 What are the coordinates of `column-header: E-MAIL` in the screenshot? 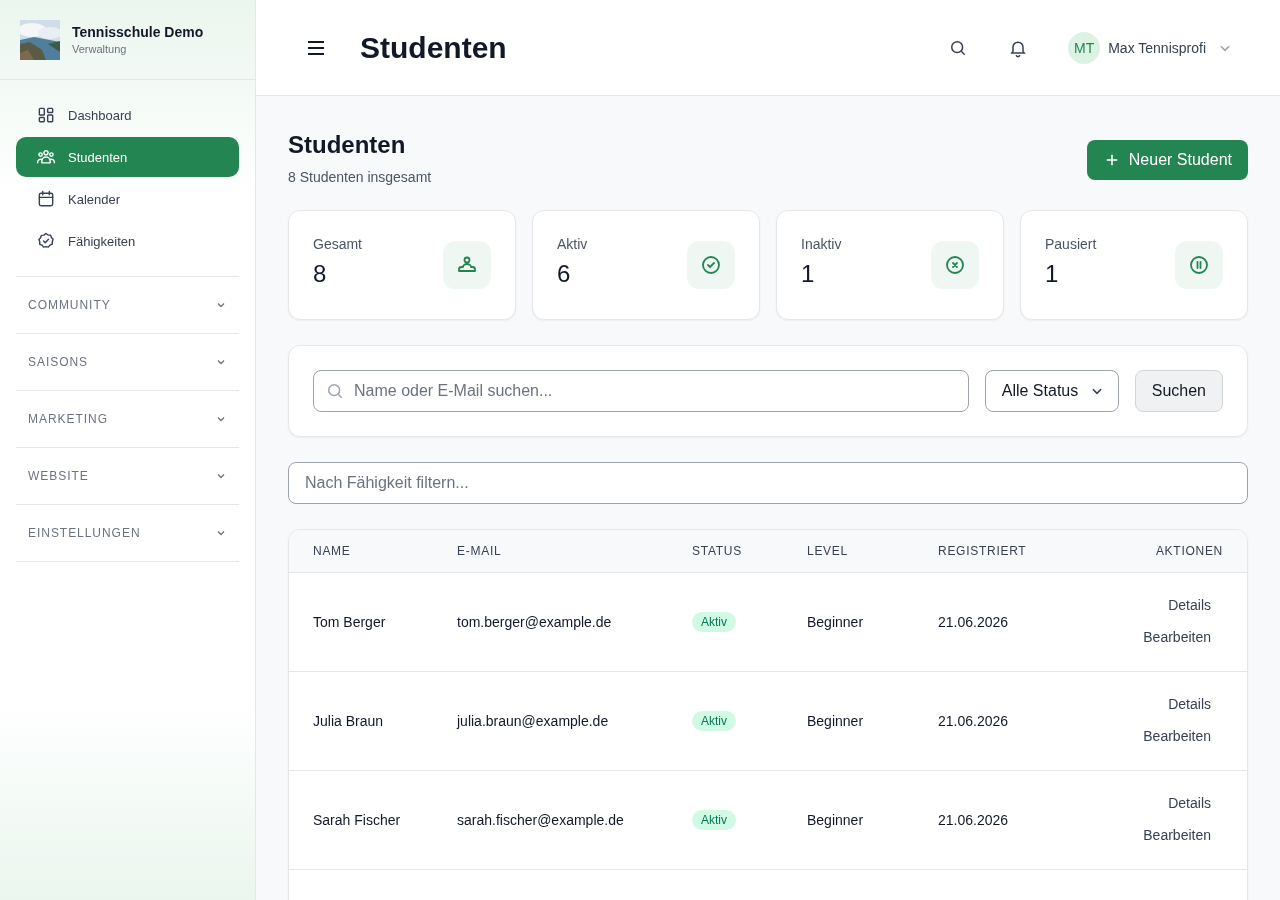 It's located at (480, 551).